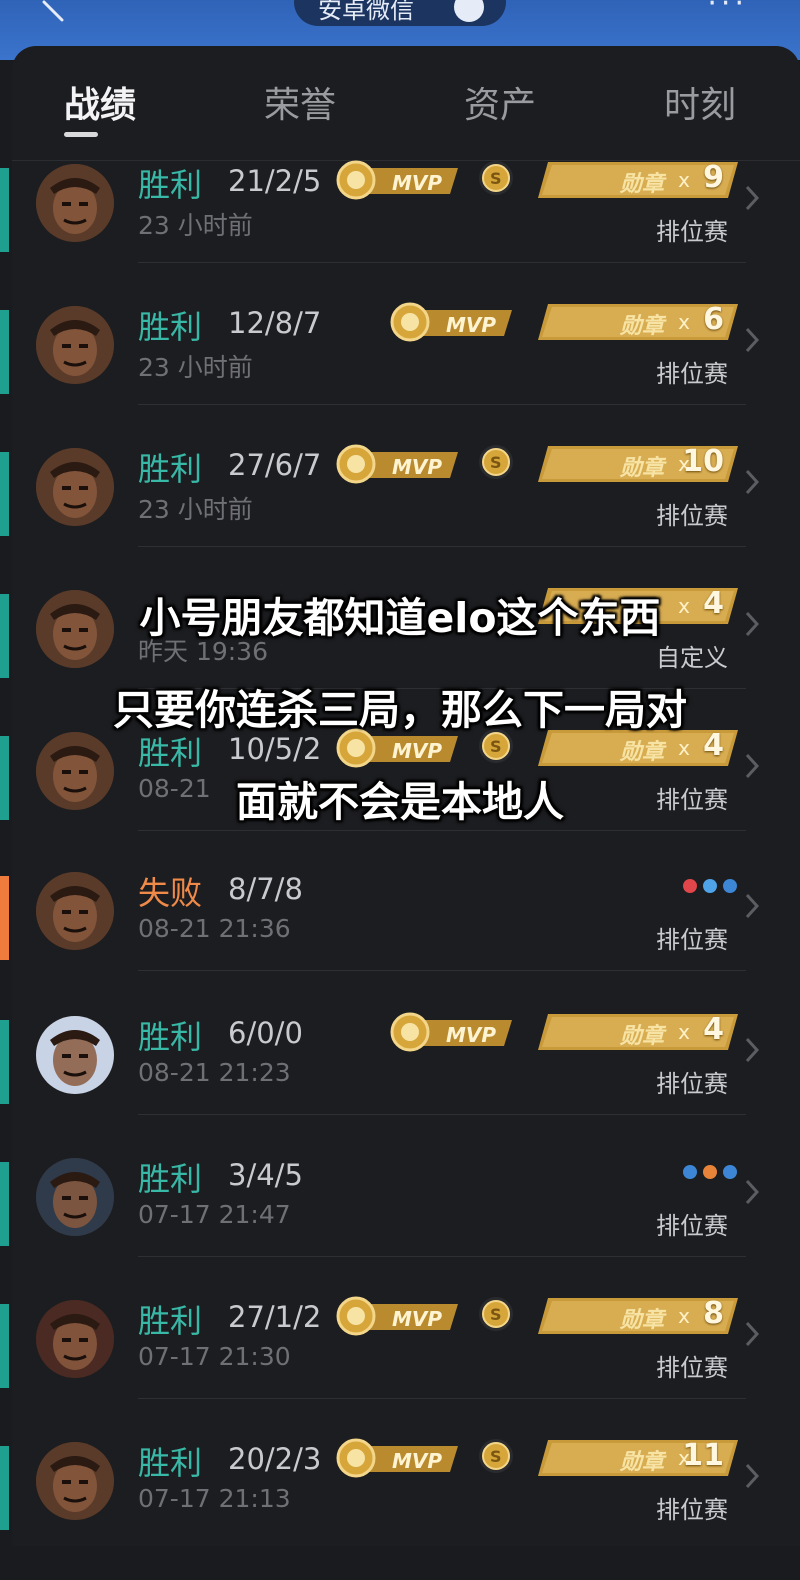 Image resolution: width=800 pixels, height=1580 pixels. Describe the element at coordinates (700, 102) in the screenshot. I see `tab-moments: 时刻` at that location.